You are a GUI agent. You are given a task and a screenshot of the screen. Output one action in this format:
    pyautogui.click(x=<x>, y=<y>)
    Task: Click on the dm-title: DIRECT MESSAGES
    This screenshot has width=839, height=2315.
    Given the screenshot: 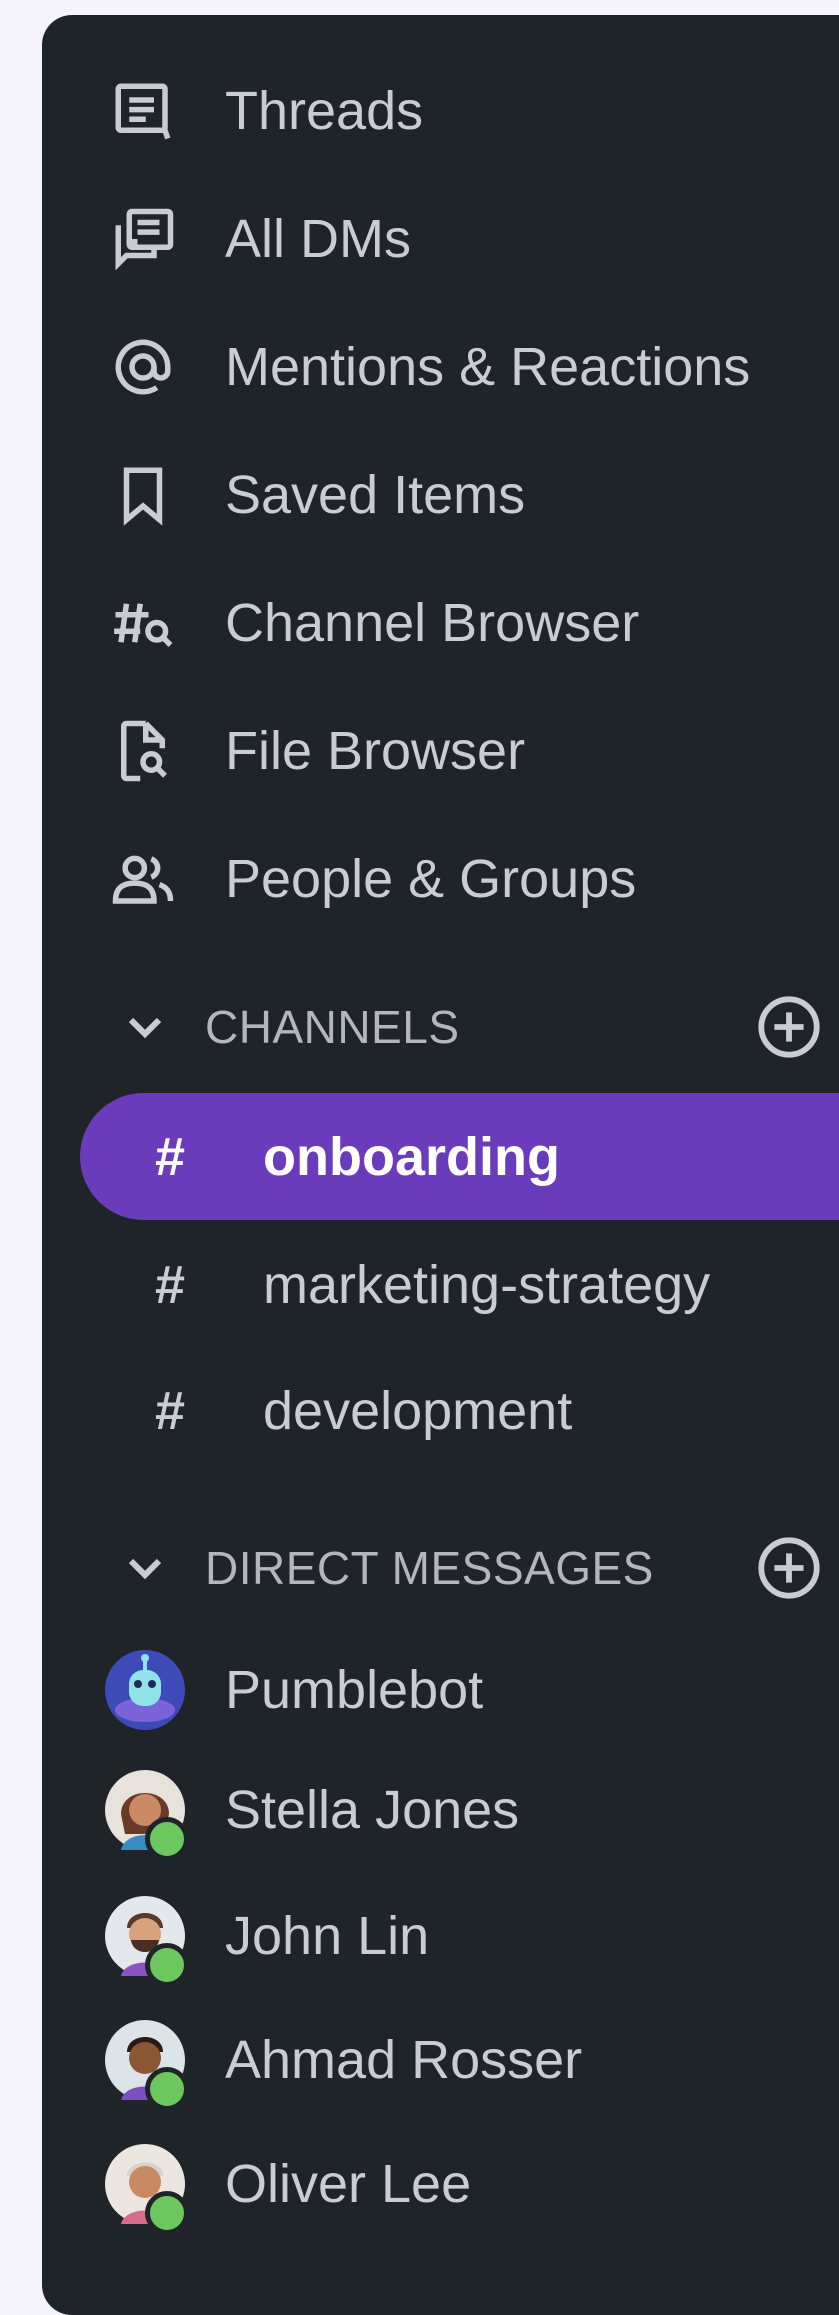 What is the action you would take?
    pyautogui.click(x=429, y=1568)
    